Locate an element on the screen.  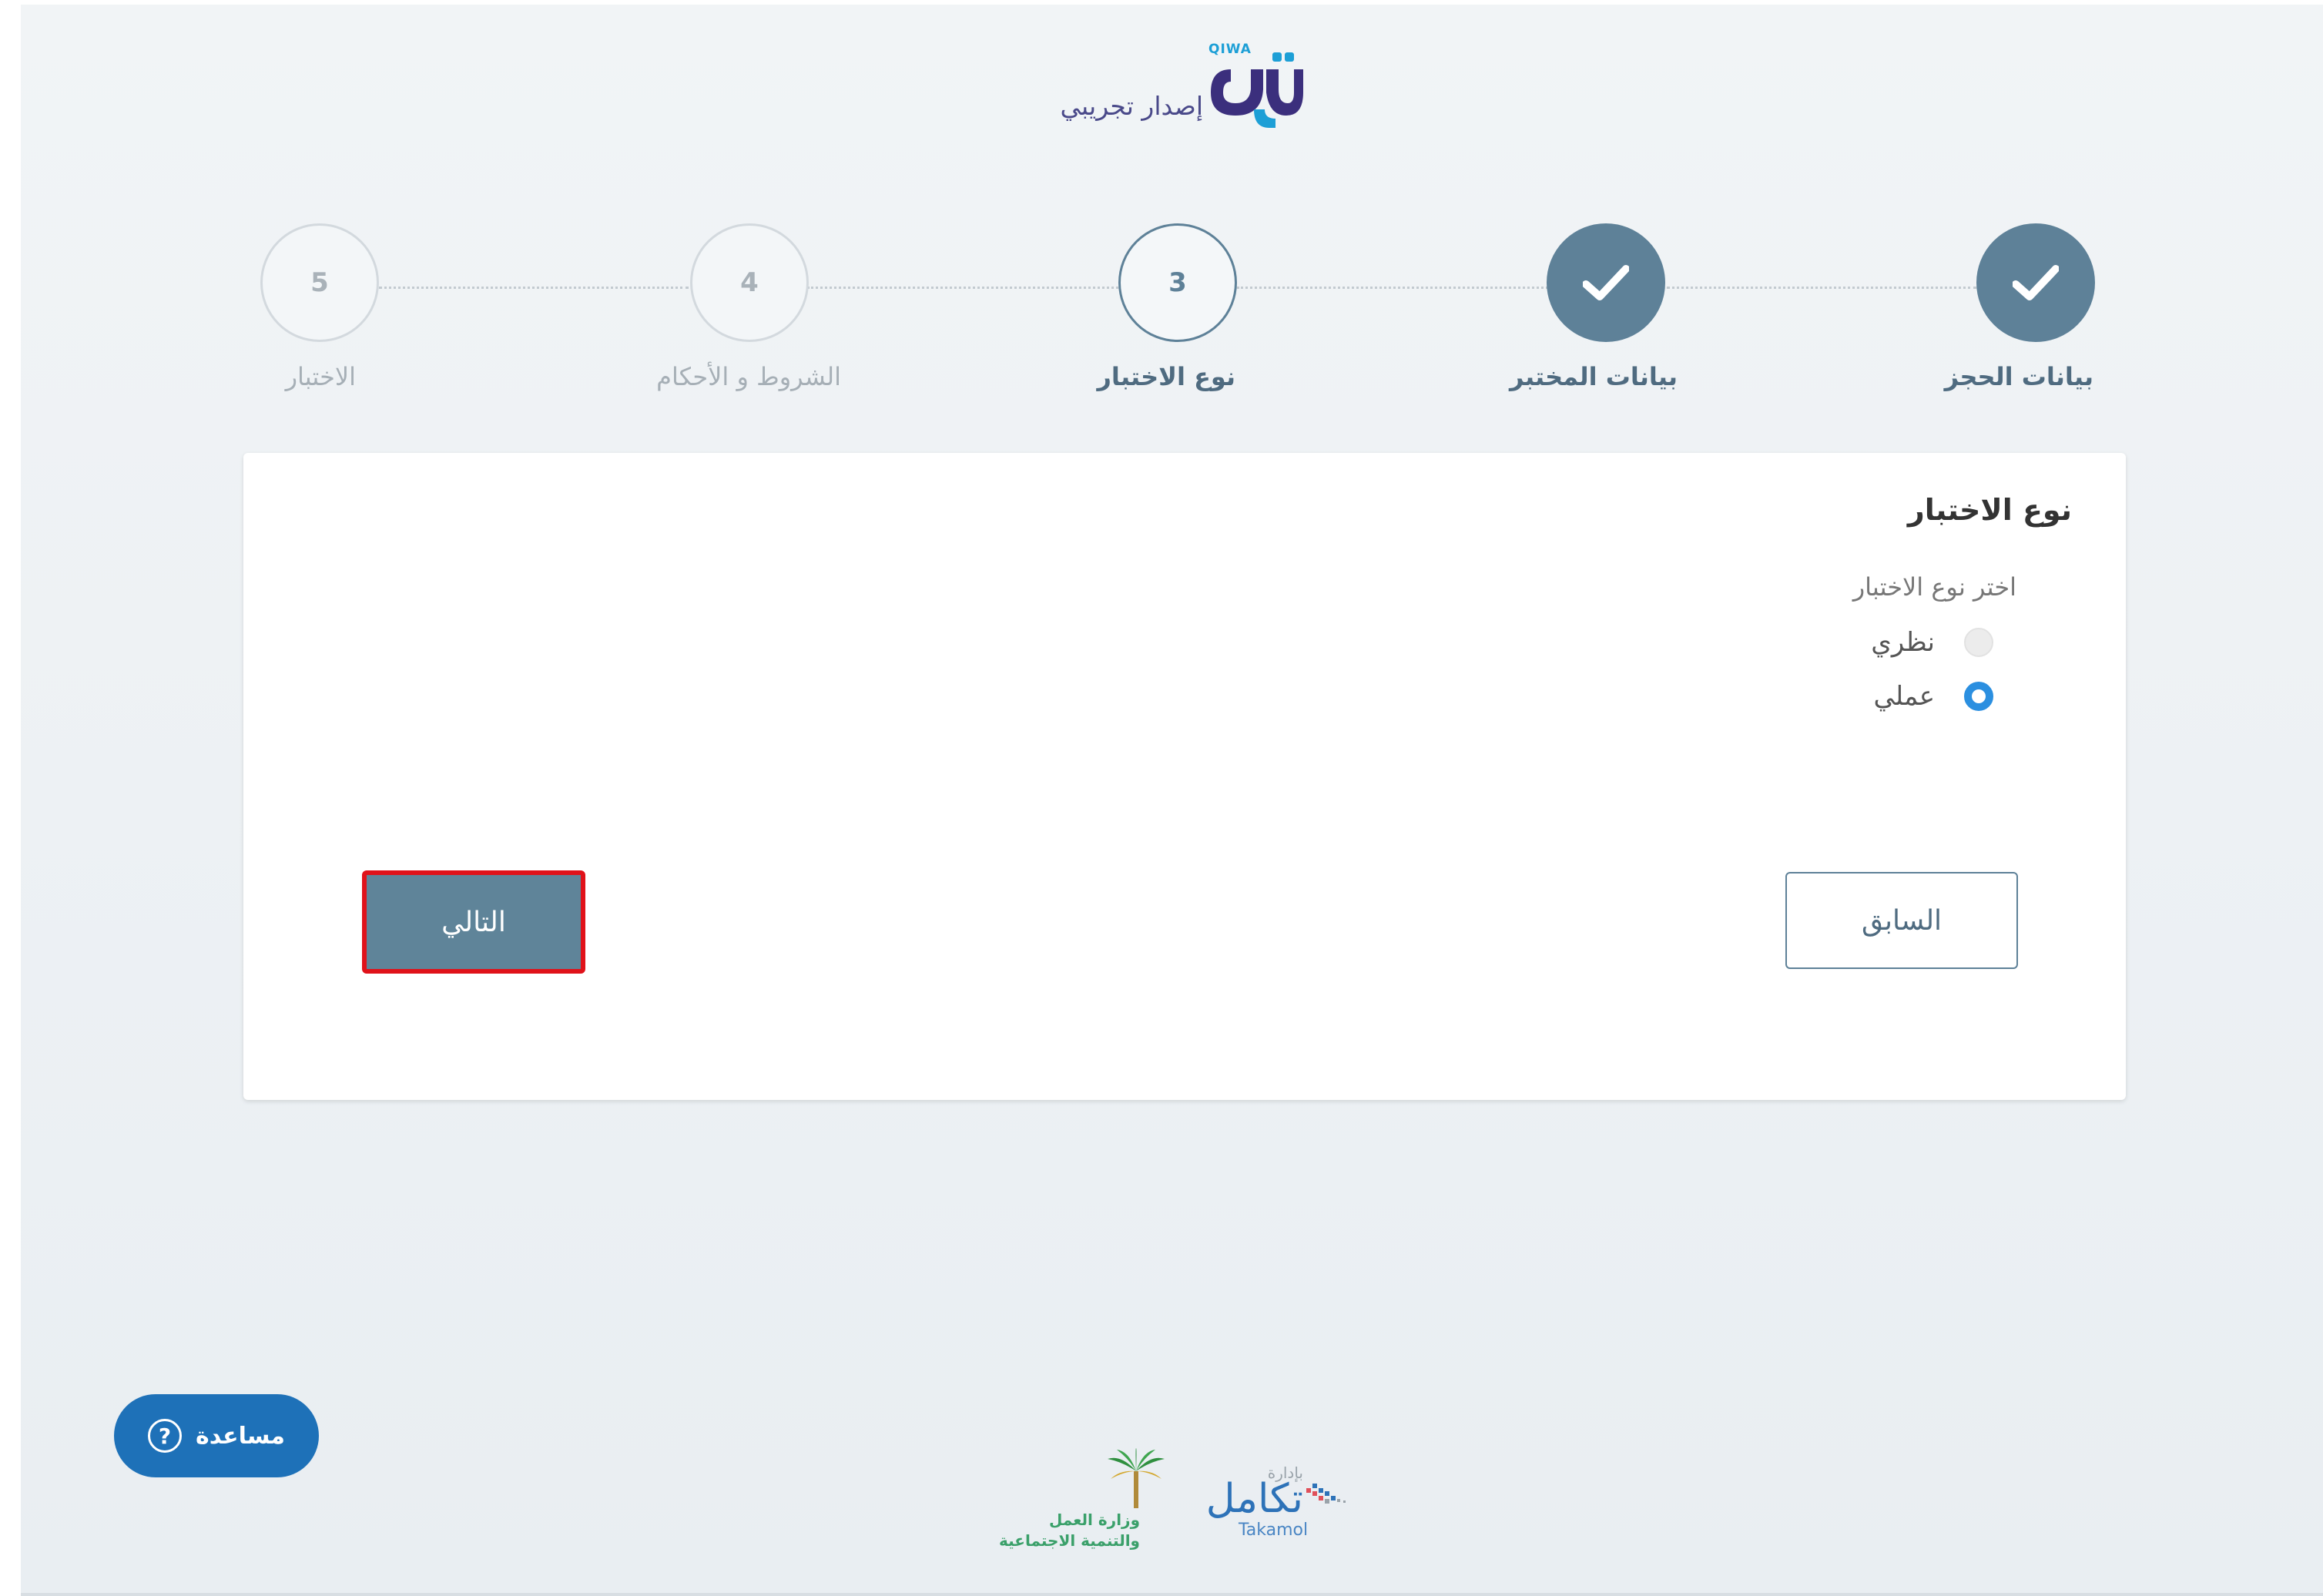
takamol-logo: بإدارة تكامل Takamol is located at coordinates (1277, 1506).